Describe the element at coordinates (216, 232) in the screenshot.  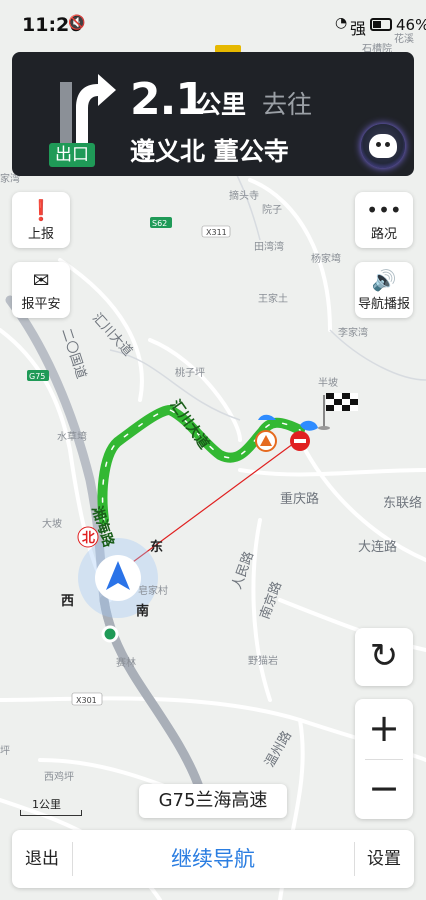
I see `svg-text: X311` at that location.